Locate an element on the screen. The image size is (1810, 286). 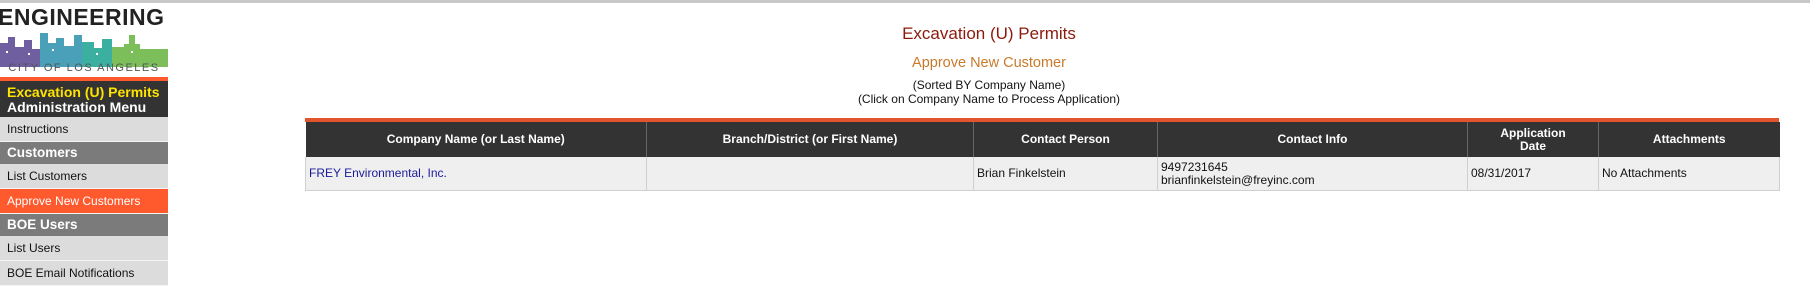
page-subtitle: Approve New Customer is located at coordinates (989, 63).